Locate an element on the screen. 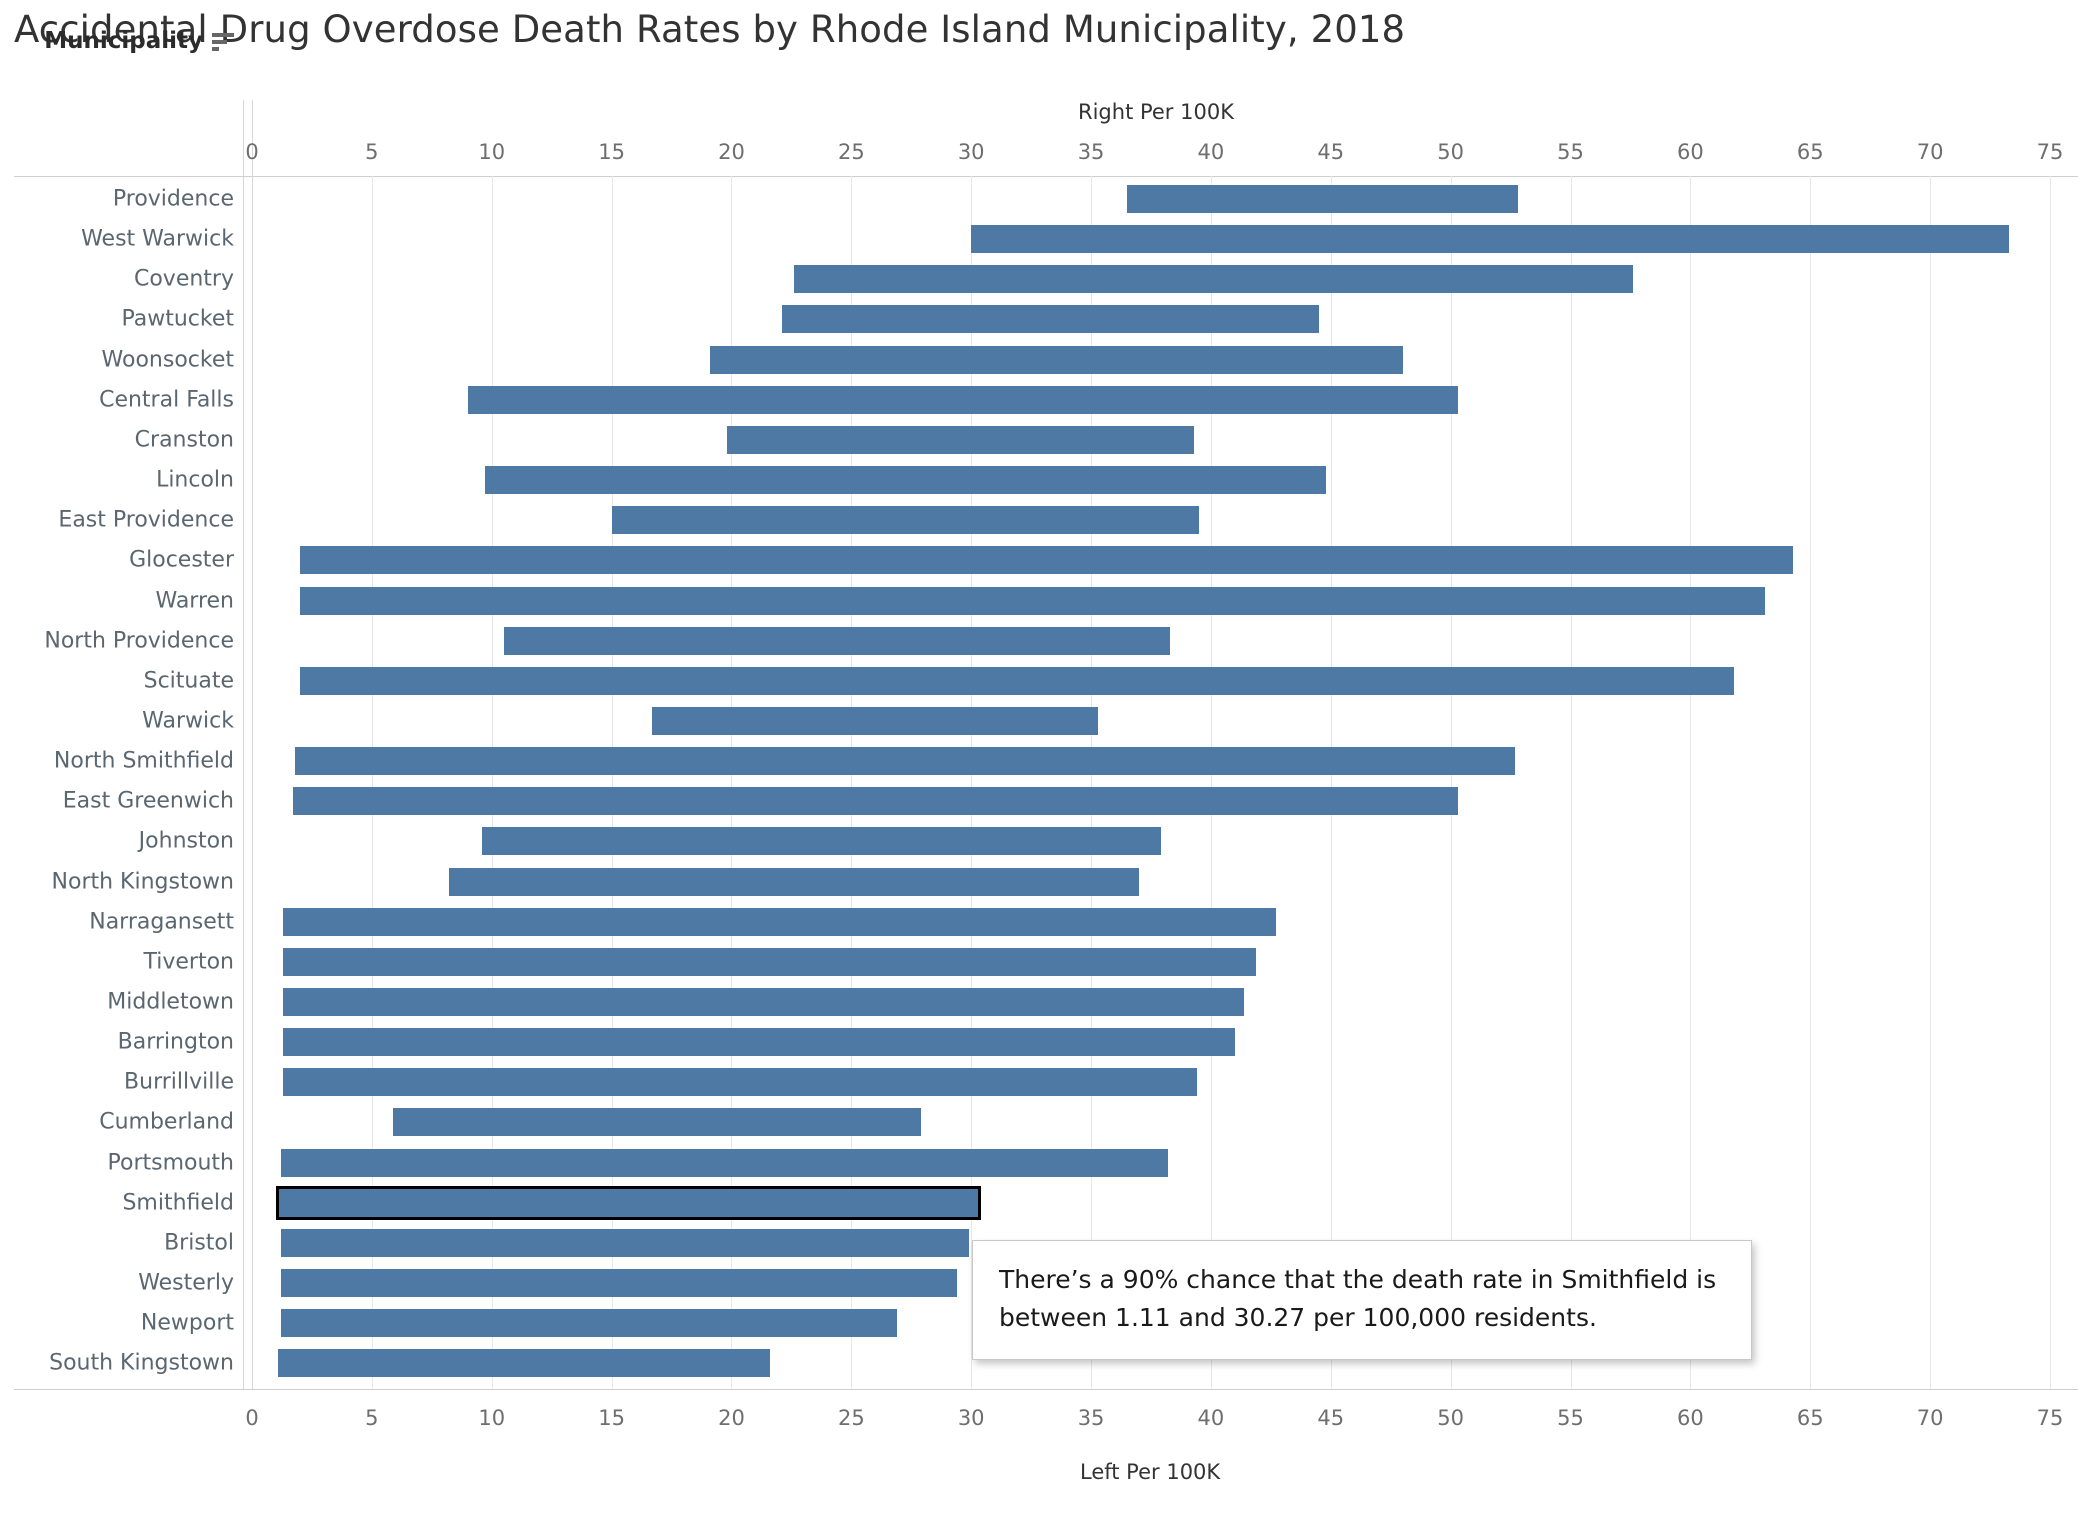 This screenshot has height=1524, width=2092. table-row: North Smithfield is located at coordinates (1046, 761).